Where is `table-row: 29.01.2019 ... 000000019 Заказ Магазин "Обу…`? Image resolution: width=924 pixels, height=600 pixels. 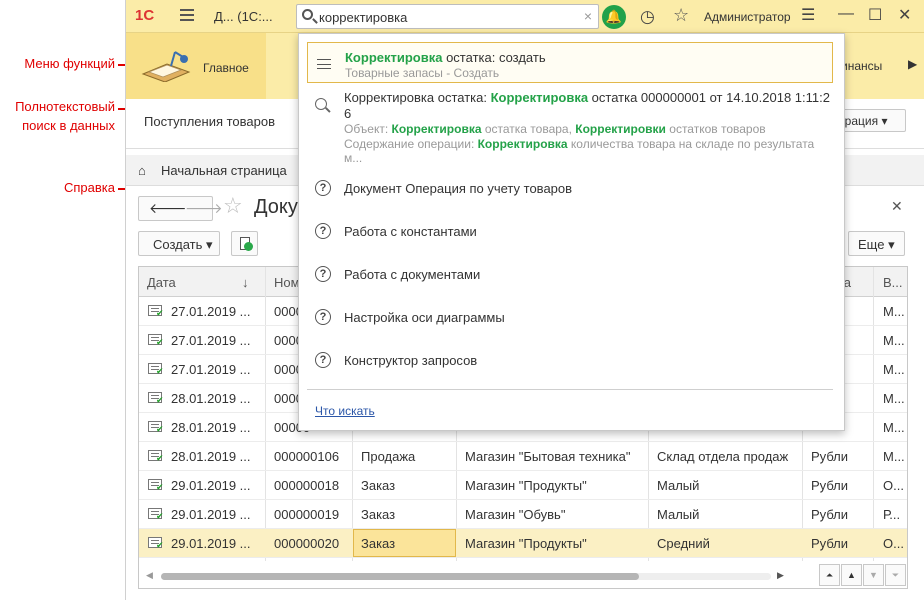
table-row: 29.01.2019 ... 000000019 Заказ Магазин "Обу… is located at coordinates (523, 514).